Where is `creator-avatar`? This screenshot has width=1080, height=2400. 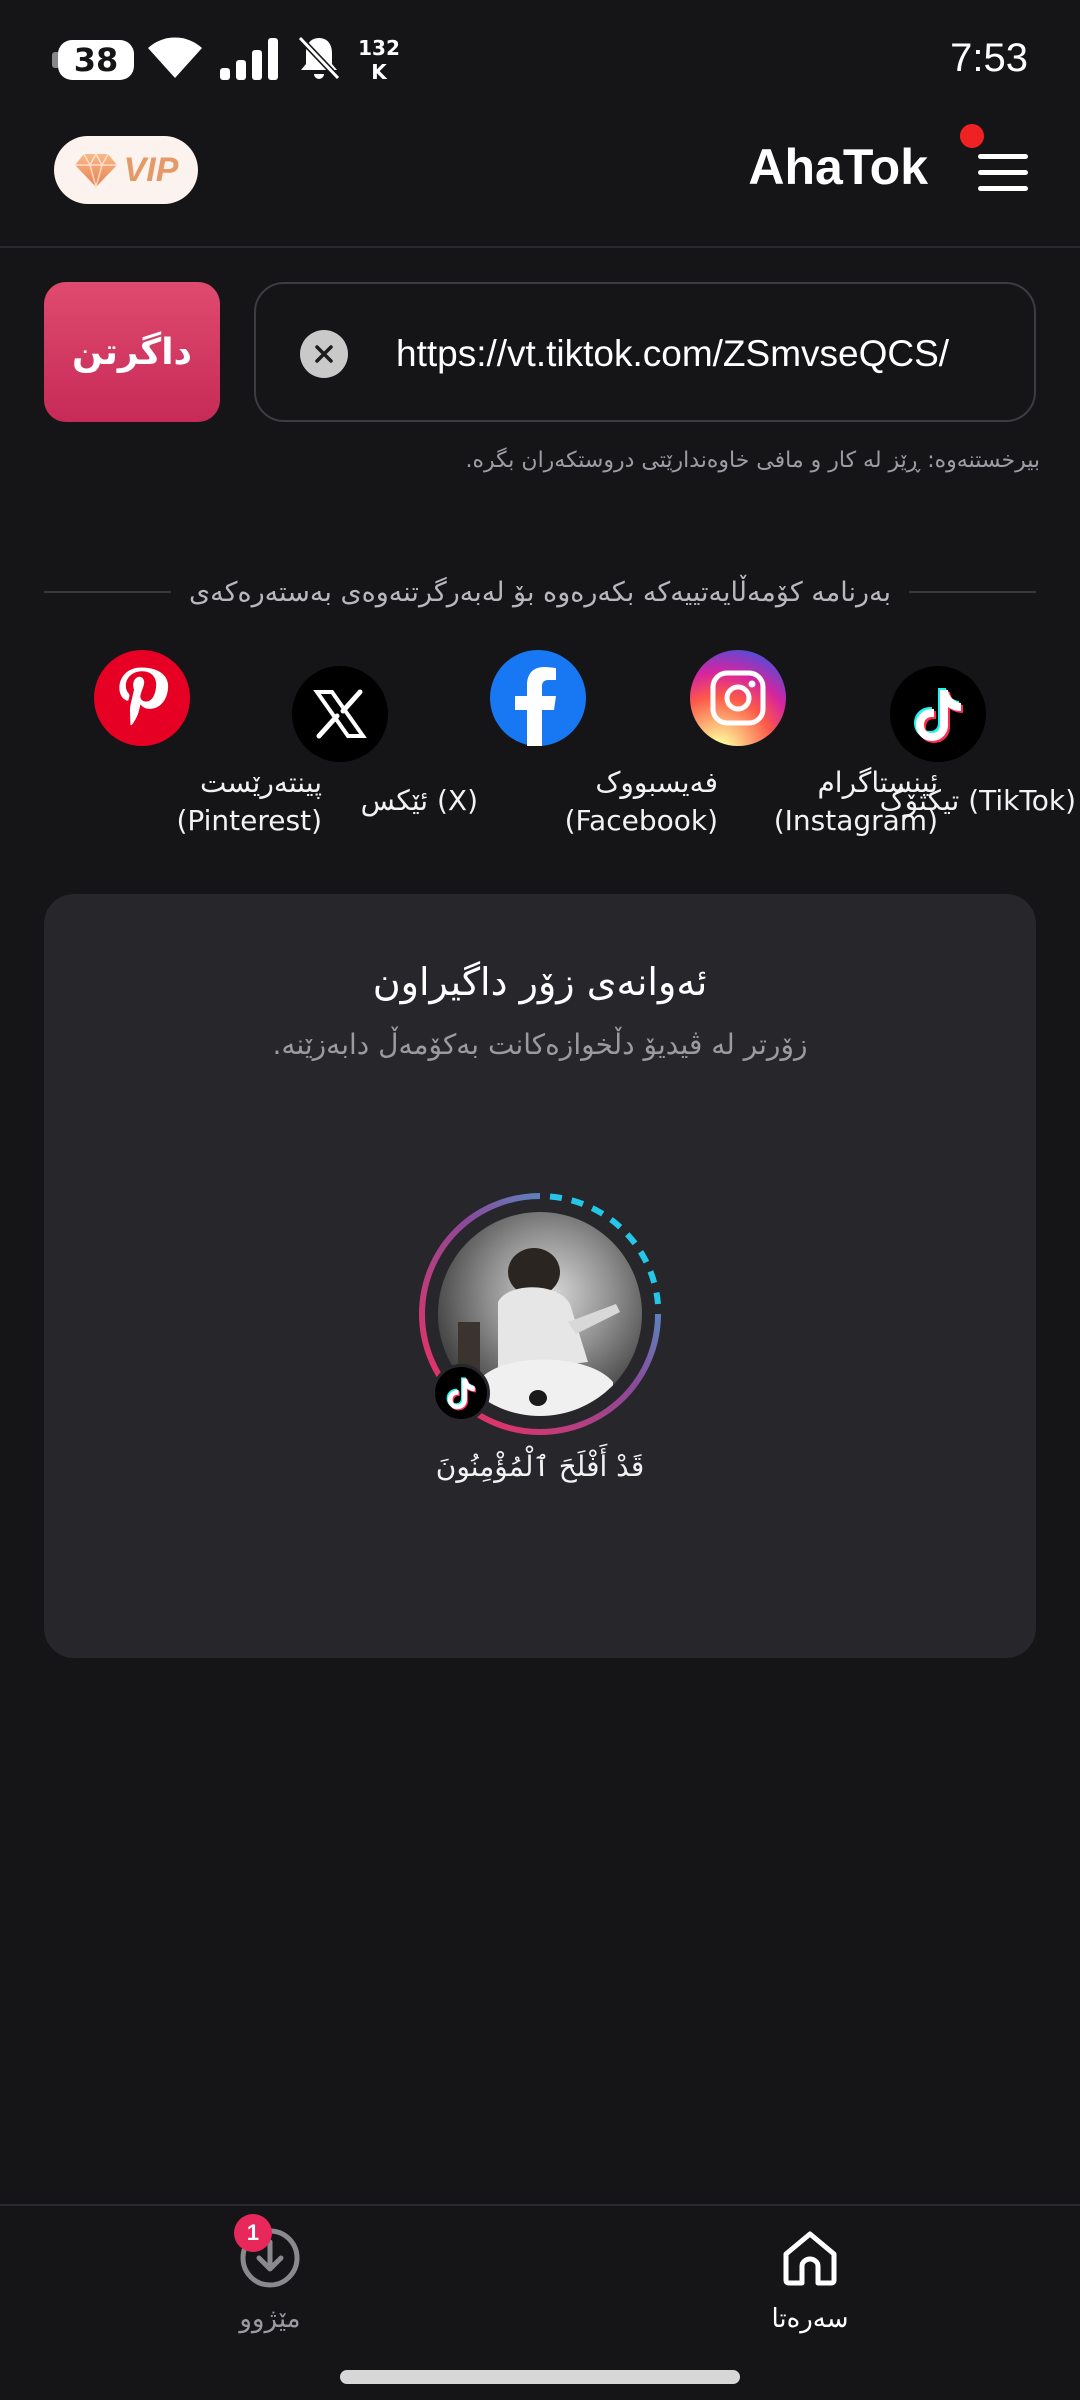
creator-avatar is located at coordinates (540, 1314).